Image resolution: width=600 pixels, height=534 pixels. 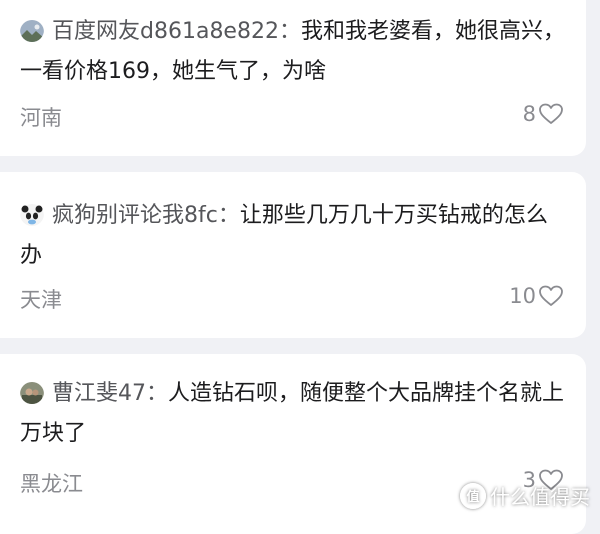 I want to click on comment-region: 天津, so click(x=41, y=300).